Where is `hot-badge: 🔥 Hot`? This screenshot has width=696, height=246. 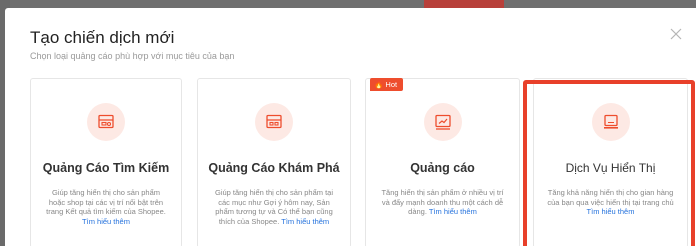 hot-badge: 🔥 Hot is located at coordinates (387, 84).